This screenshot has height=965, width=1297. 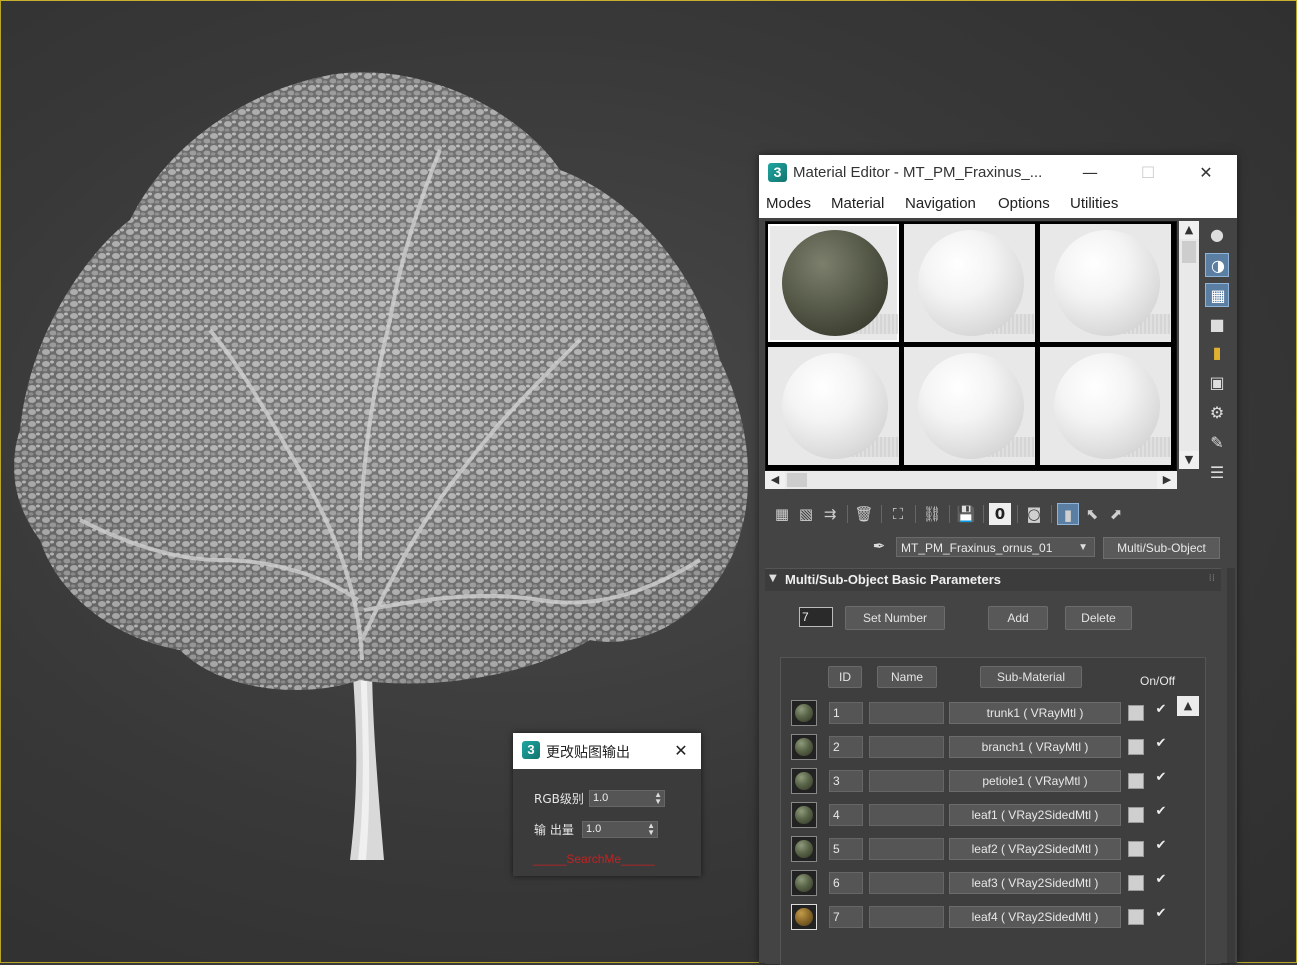 What do you see at coordinates (898, 514) in the screenshot?
I see `make-unique-icon: ⛶` at bounding box center [898, 514].